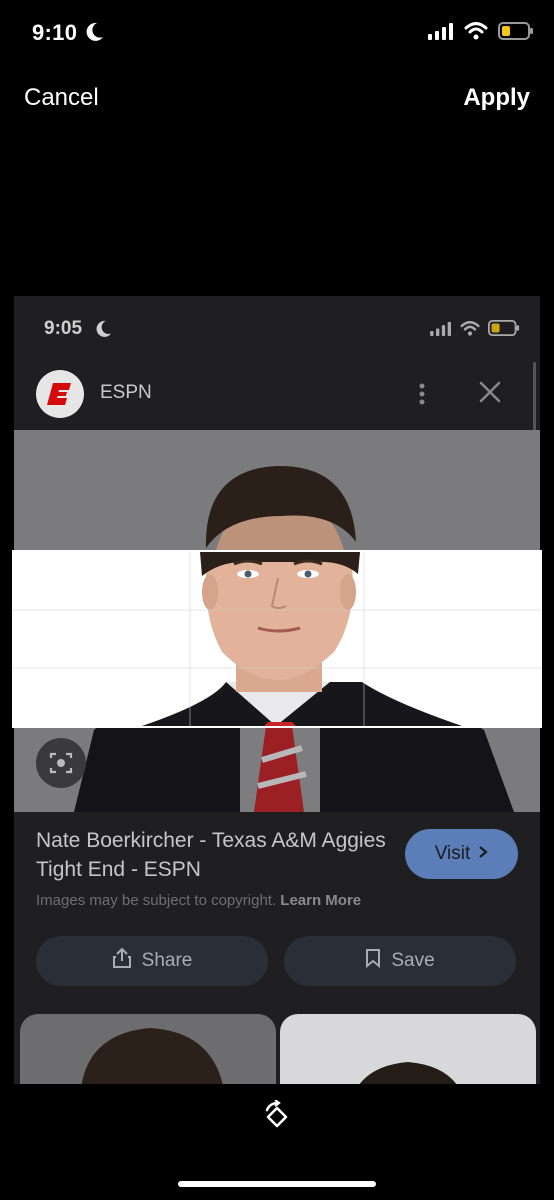 This screenshot has height=1200, width=554. What do you see at coordinates (277, 639) in the screenshot?
I see `crop-selection` at bounding box center [277, 639].